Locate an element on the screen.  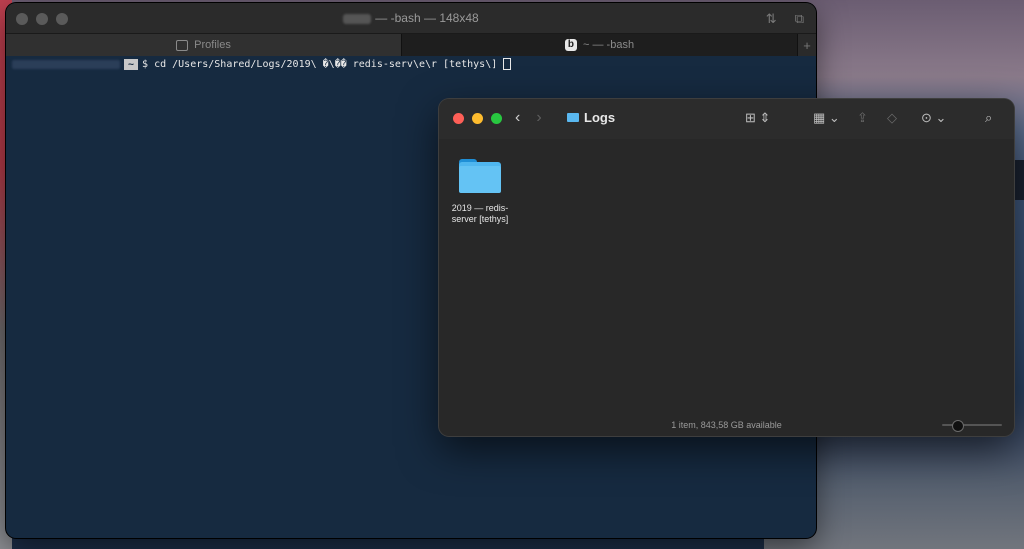
slider-knob is located at coordinates (958, 426).